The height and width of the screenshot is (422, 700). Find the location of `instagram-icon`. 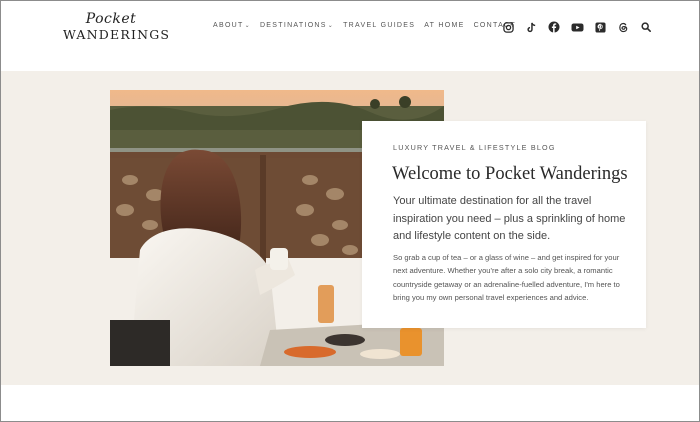

instagram-icon is located at coordinates (508, 27).